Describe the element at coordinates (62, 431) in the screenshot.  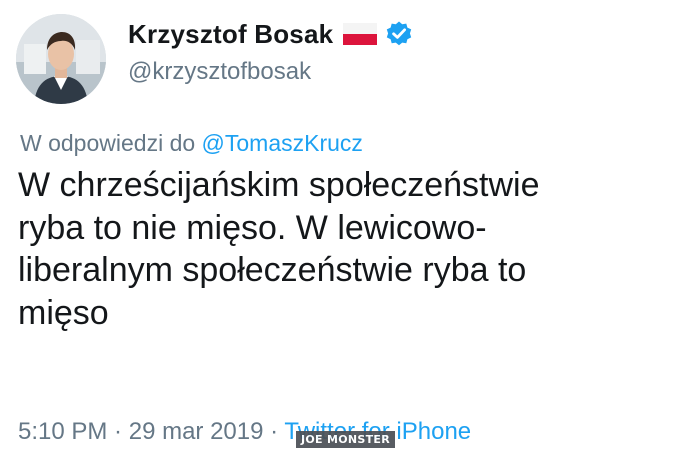
I see `tweet-time: 5:10 PM` at that location.